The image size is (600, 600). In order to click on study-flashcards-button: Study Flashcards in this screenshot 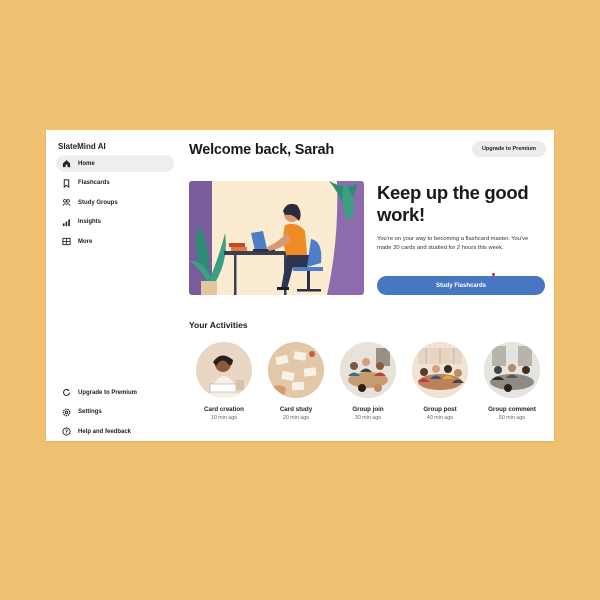, I will do `click(461, 285)`.